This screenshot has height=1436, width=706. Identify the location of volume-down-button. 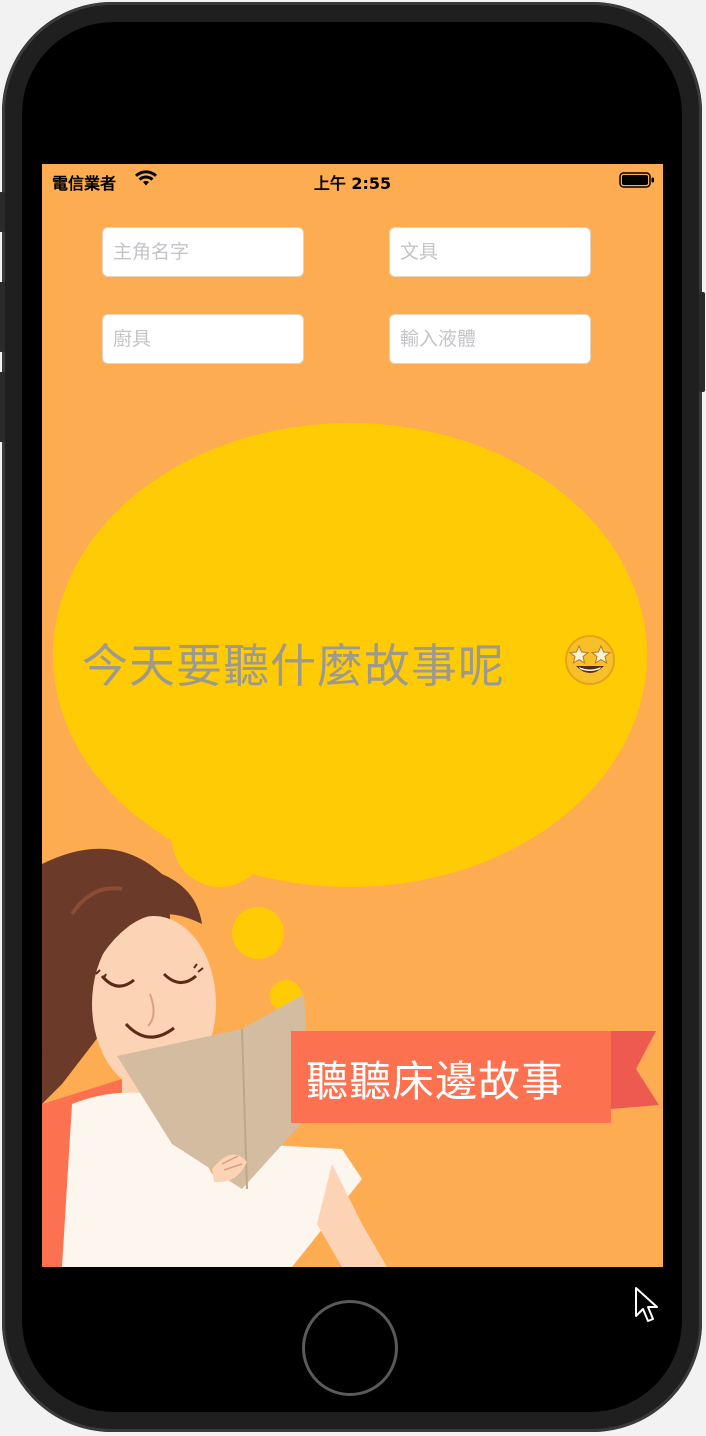
(2, 407).